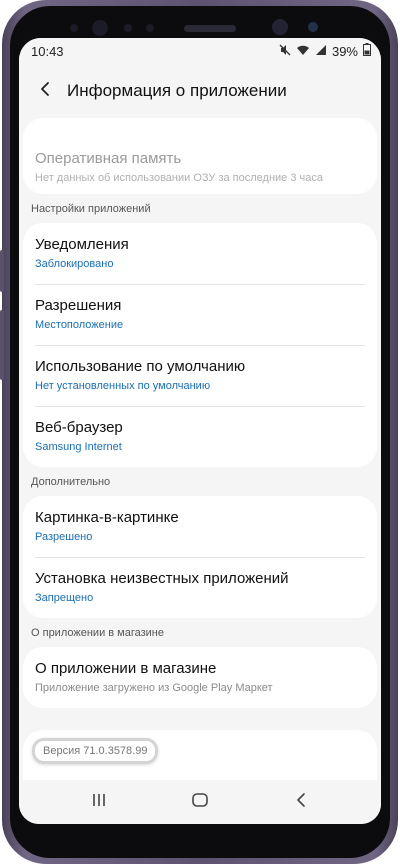 This screenshot has width=400, height=864. What do you see at coordinates (200, 436) in the screenshot?
I see `web-browser-item: Веб-браузер Samsung Internet` at bounding box center [200, 436].